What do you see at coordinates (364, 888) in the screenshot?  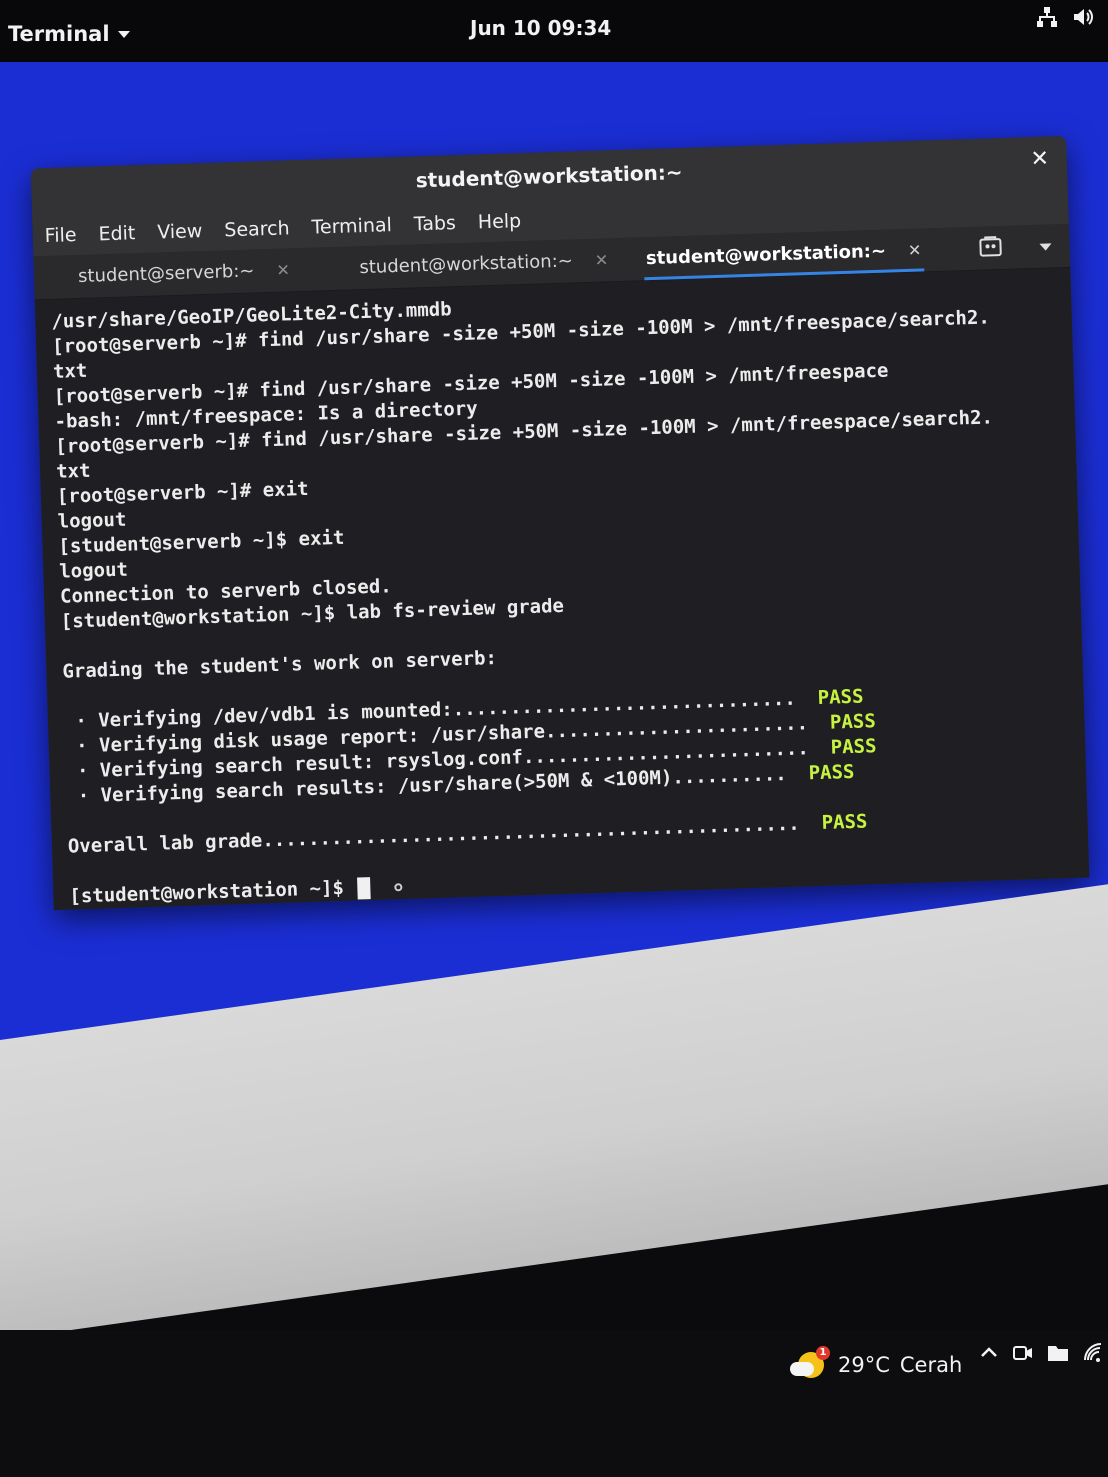 I see `text-cursor` at bounding box center [364, 888].